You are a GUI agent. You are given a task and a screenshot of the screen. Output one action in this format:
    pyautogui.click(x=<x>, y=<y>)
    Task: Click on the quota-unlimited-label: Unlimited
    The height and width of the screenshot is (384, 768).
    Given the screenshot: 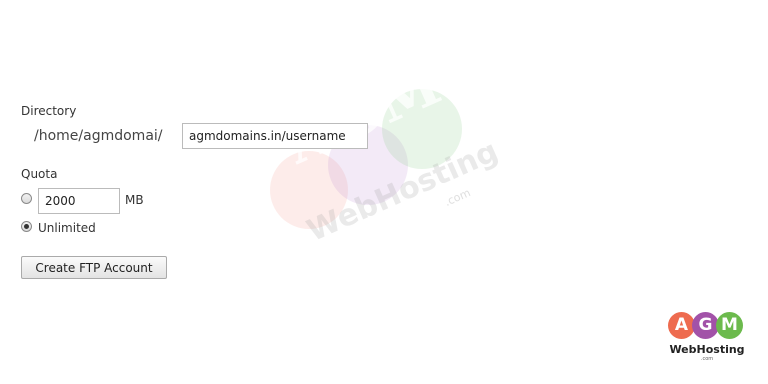 What is the action you would take?
    pyautogui.click(x=67, y=228)
    